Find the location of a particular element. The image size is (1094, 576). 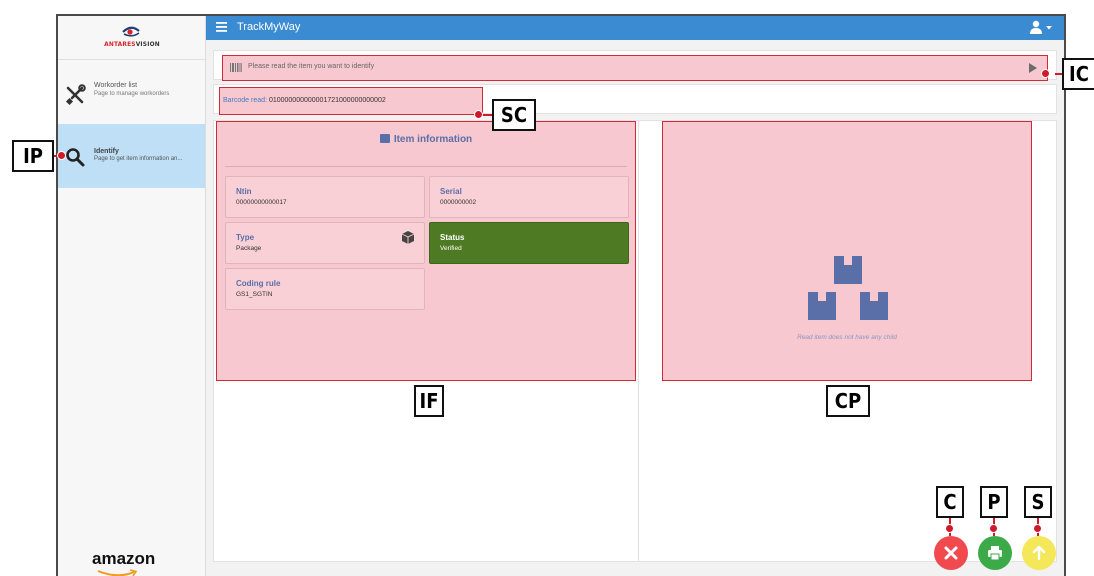

callout-c: C is located at coordinates (950, 502).